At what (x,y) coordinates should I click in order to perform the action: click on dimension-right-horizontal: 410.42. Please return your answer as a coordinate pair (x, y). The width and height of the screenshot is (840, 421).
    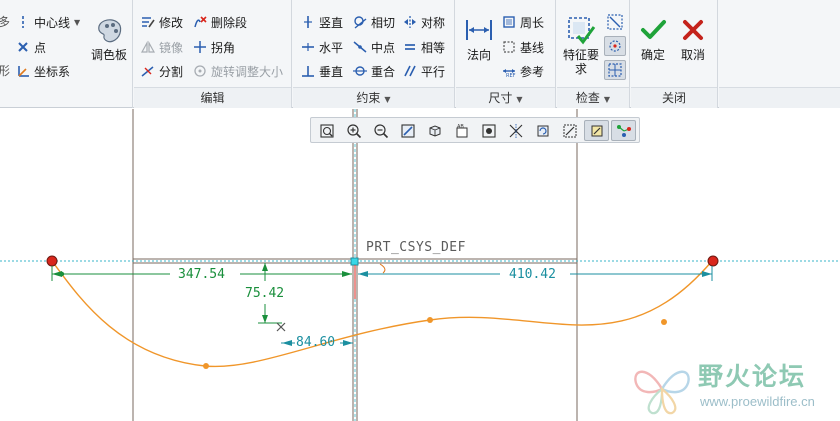
    Looking at the image, I should click on (532, 275).